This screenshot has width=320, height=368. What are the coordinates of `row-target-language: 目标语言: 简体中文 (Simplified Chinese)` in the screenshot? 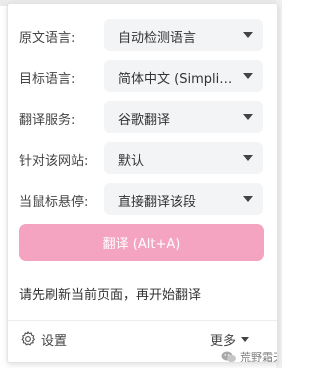 It's located at (142, 77).